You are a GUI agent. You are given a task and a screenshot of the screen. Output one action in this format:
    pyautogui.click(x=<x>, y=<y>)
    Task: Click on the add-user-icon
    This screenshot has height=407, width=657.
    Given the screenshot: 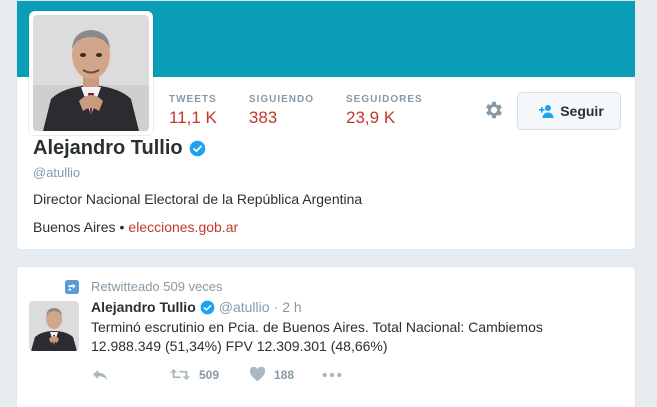 What is the action you would take?
    pyautogui.click(x=546, y=111)
    